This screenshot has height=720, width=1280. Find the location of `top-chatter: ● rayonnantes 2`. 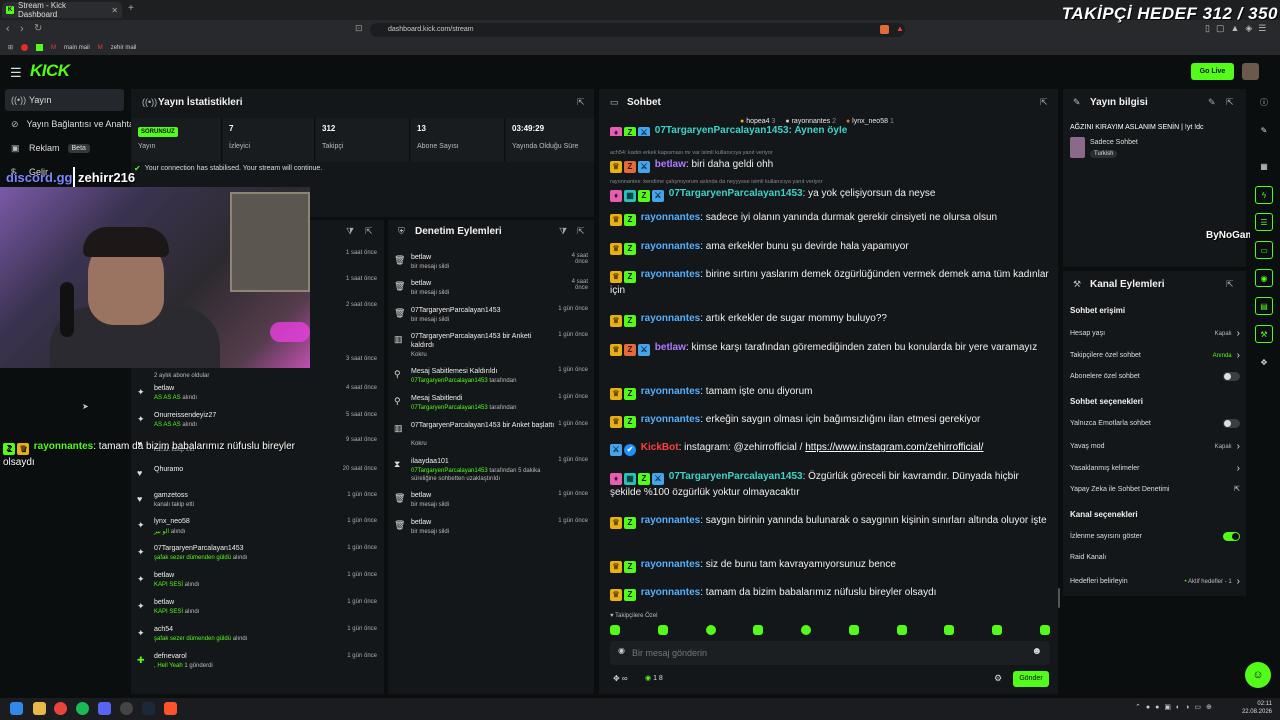

top-chatter: ● rayonnantes 2 is located at coordinates (810, 121).